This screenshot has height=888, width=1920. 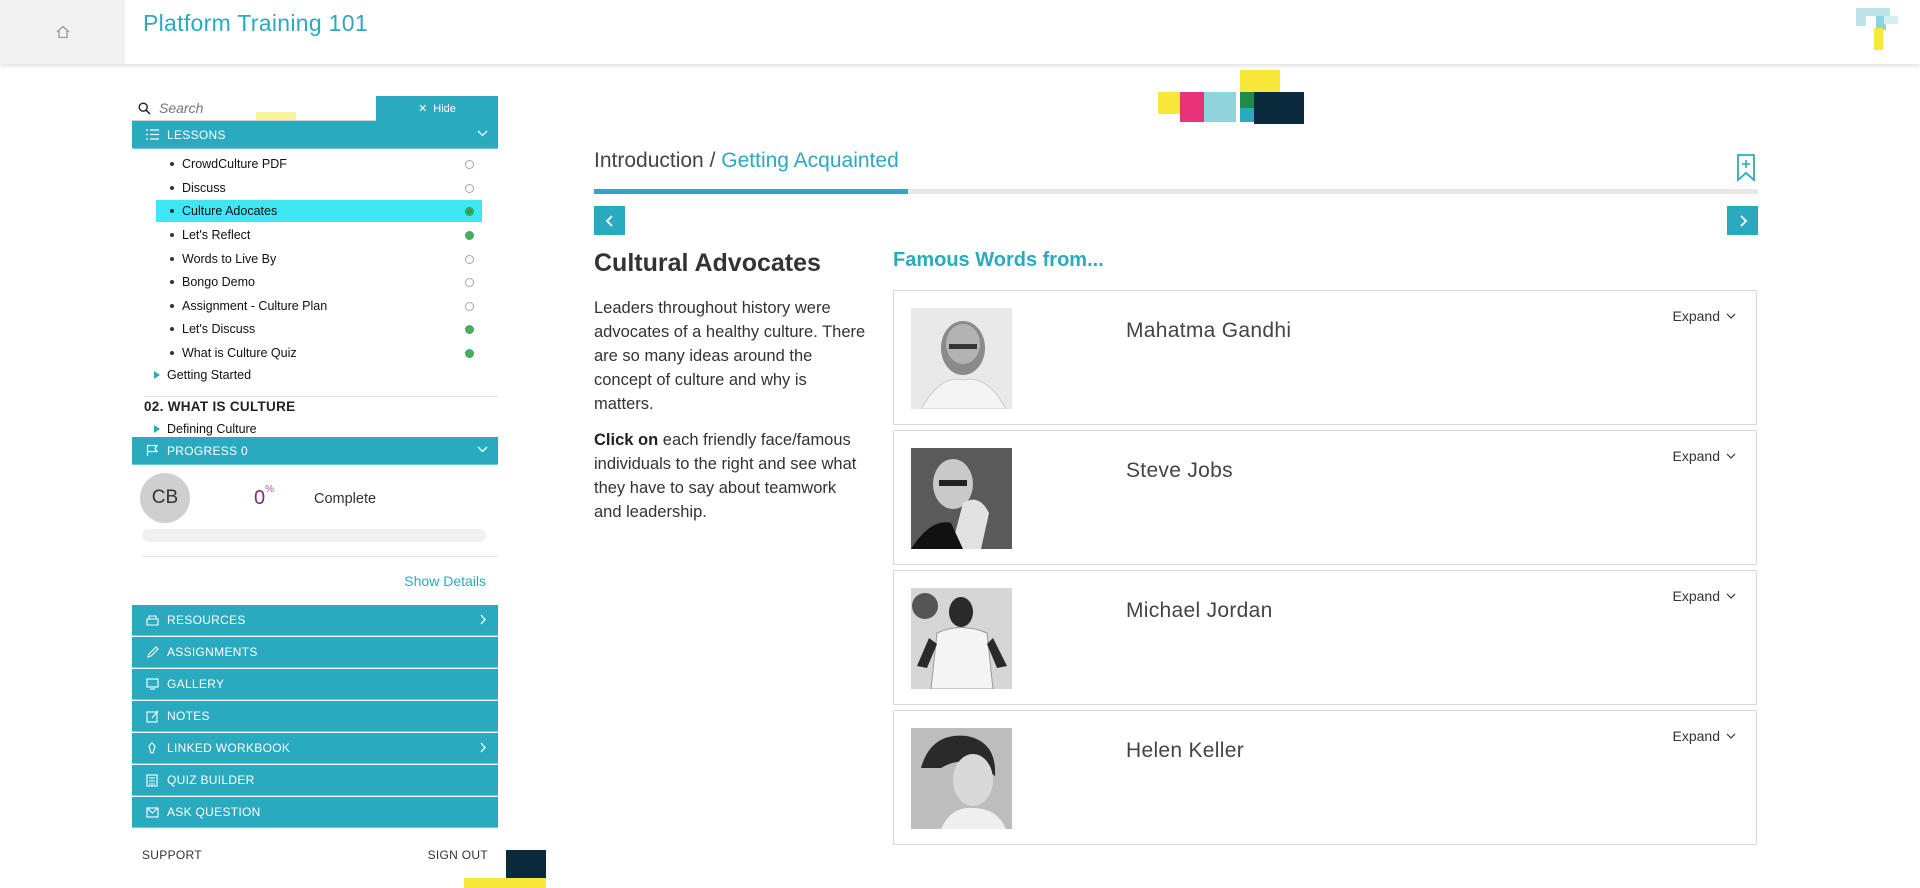 What do you see at coordinates (1742, 220) in the screenshot?
I see `next-button` at bounding box center [1742, 220].